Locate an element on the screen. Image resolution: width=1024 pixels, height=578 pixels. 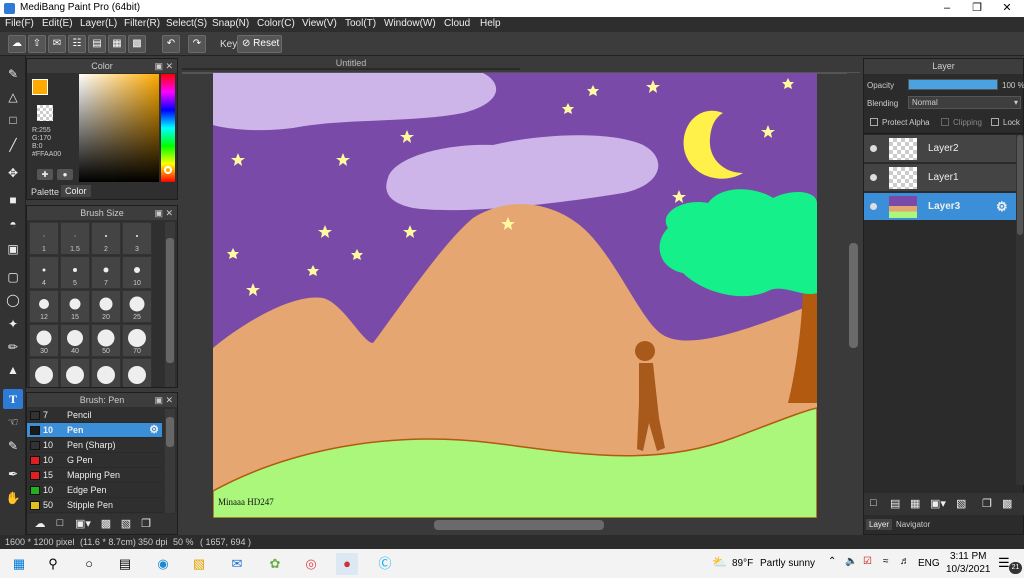
cloud-icon: ☁ is located at coordinates (17, 44).